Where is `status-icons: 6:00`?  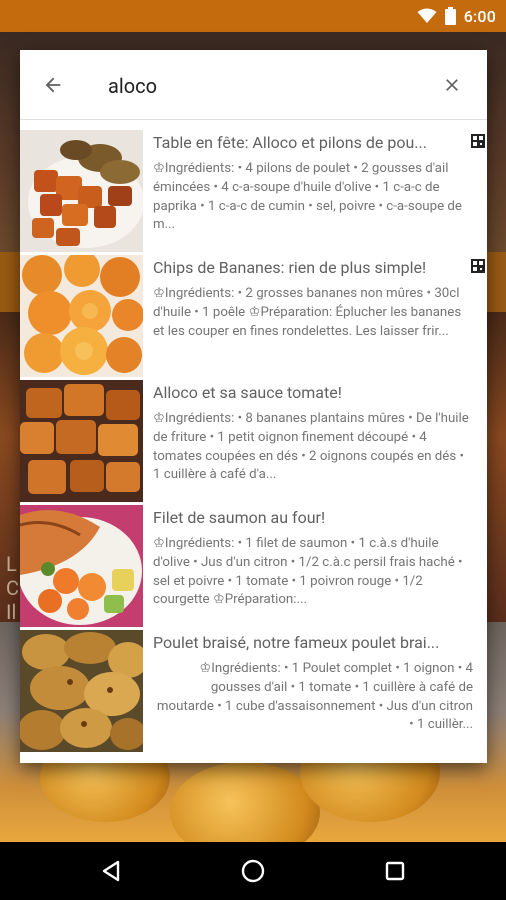
status-icons: 6:00 is located at coordinates (456, 16).